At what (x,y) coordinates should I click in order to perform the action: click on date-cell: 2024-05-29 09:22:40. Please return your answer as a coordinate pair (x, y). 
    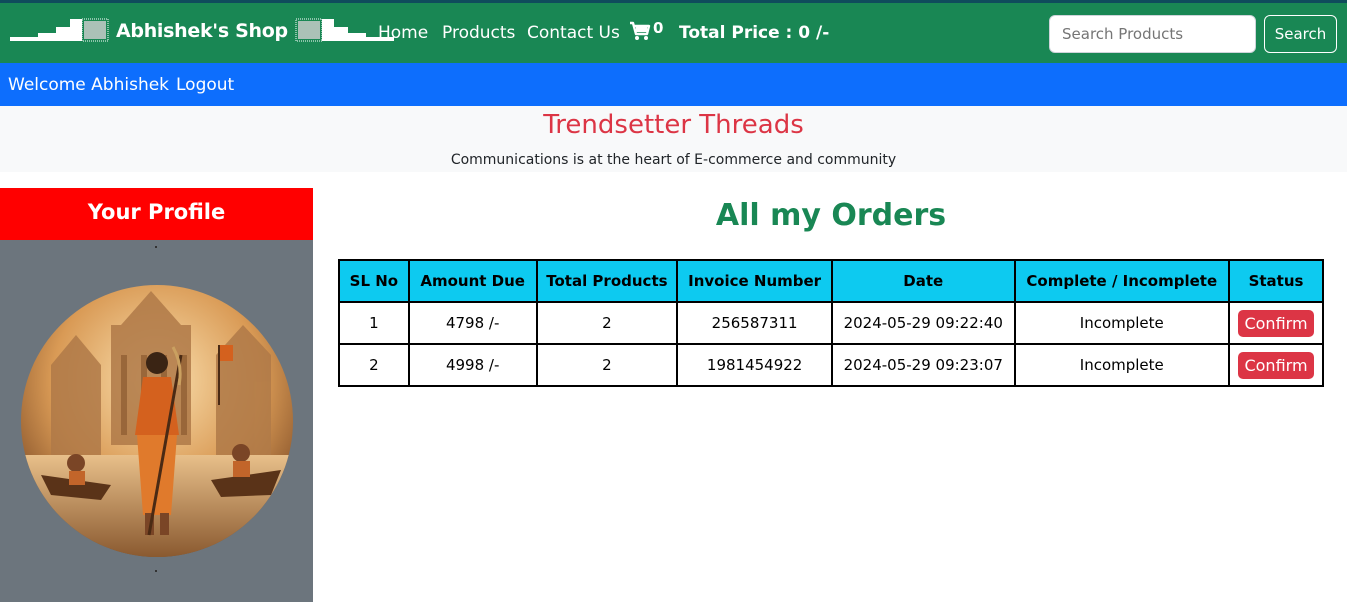
    Looking at the image, I should click on (923, 323).